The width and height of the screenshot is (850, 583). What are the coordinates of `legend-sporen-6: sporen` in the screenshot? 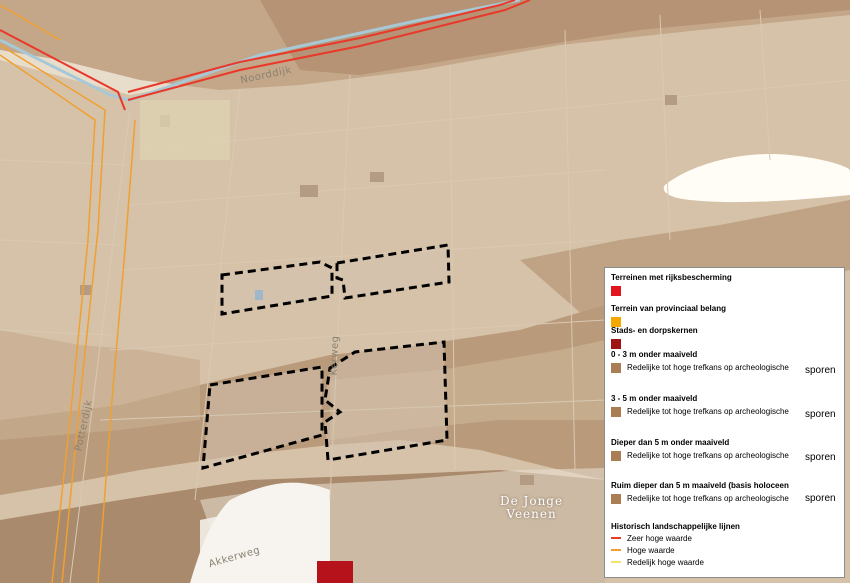 It's located at (820, 457).